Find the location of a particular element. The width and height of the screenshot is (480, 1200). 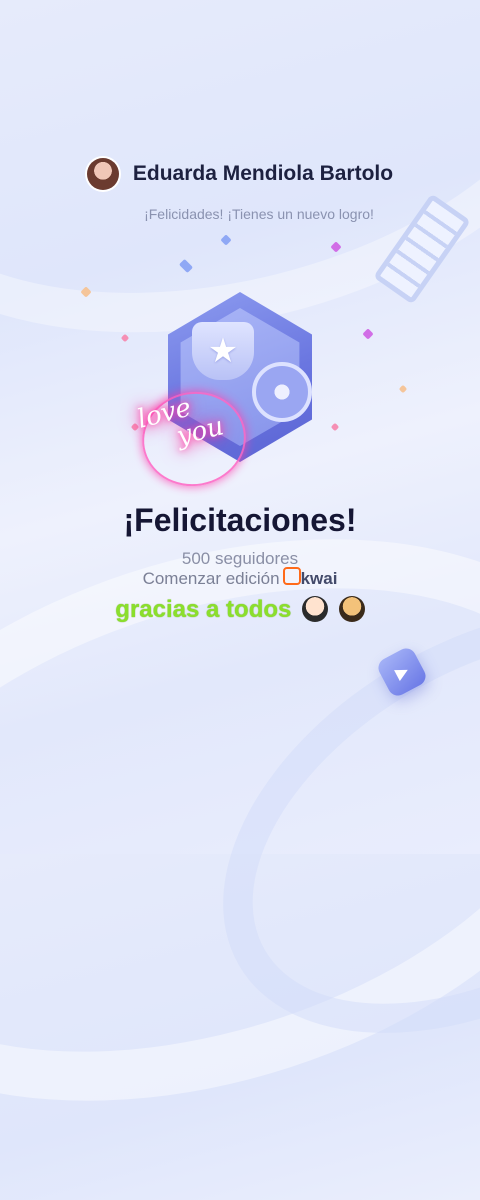

followers-milestone: 500 seguidores is located at coordinates (240, 558).